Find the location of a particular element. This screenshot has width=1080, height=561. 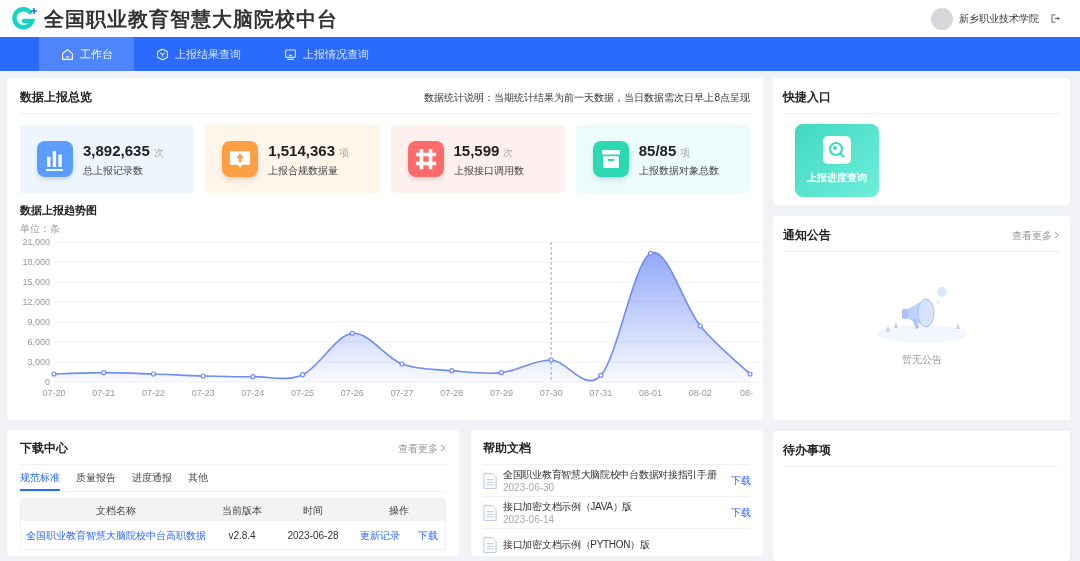

x-tick-label: 08-01 is located at coordinates (651, 392).